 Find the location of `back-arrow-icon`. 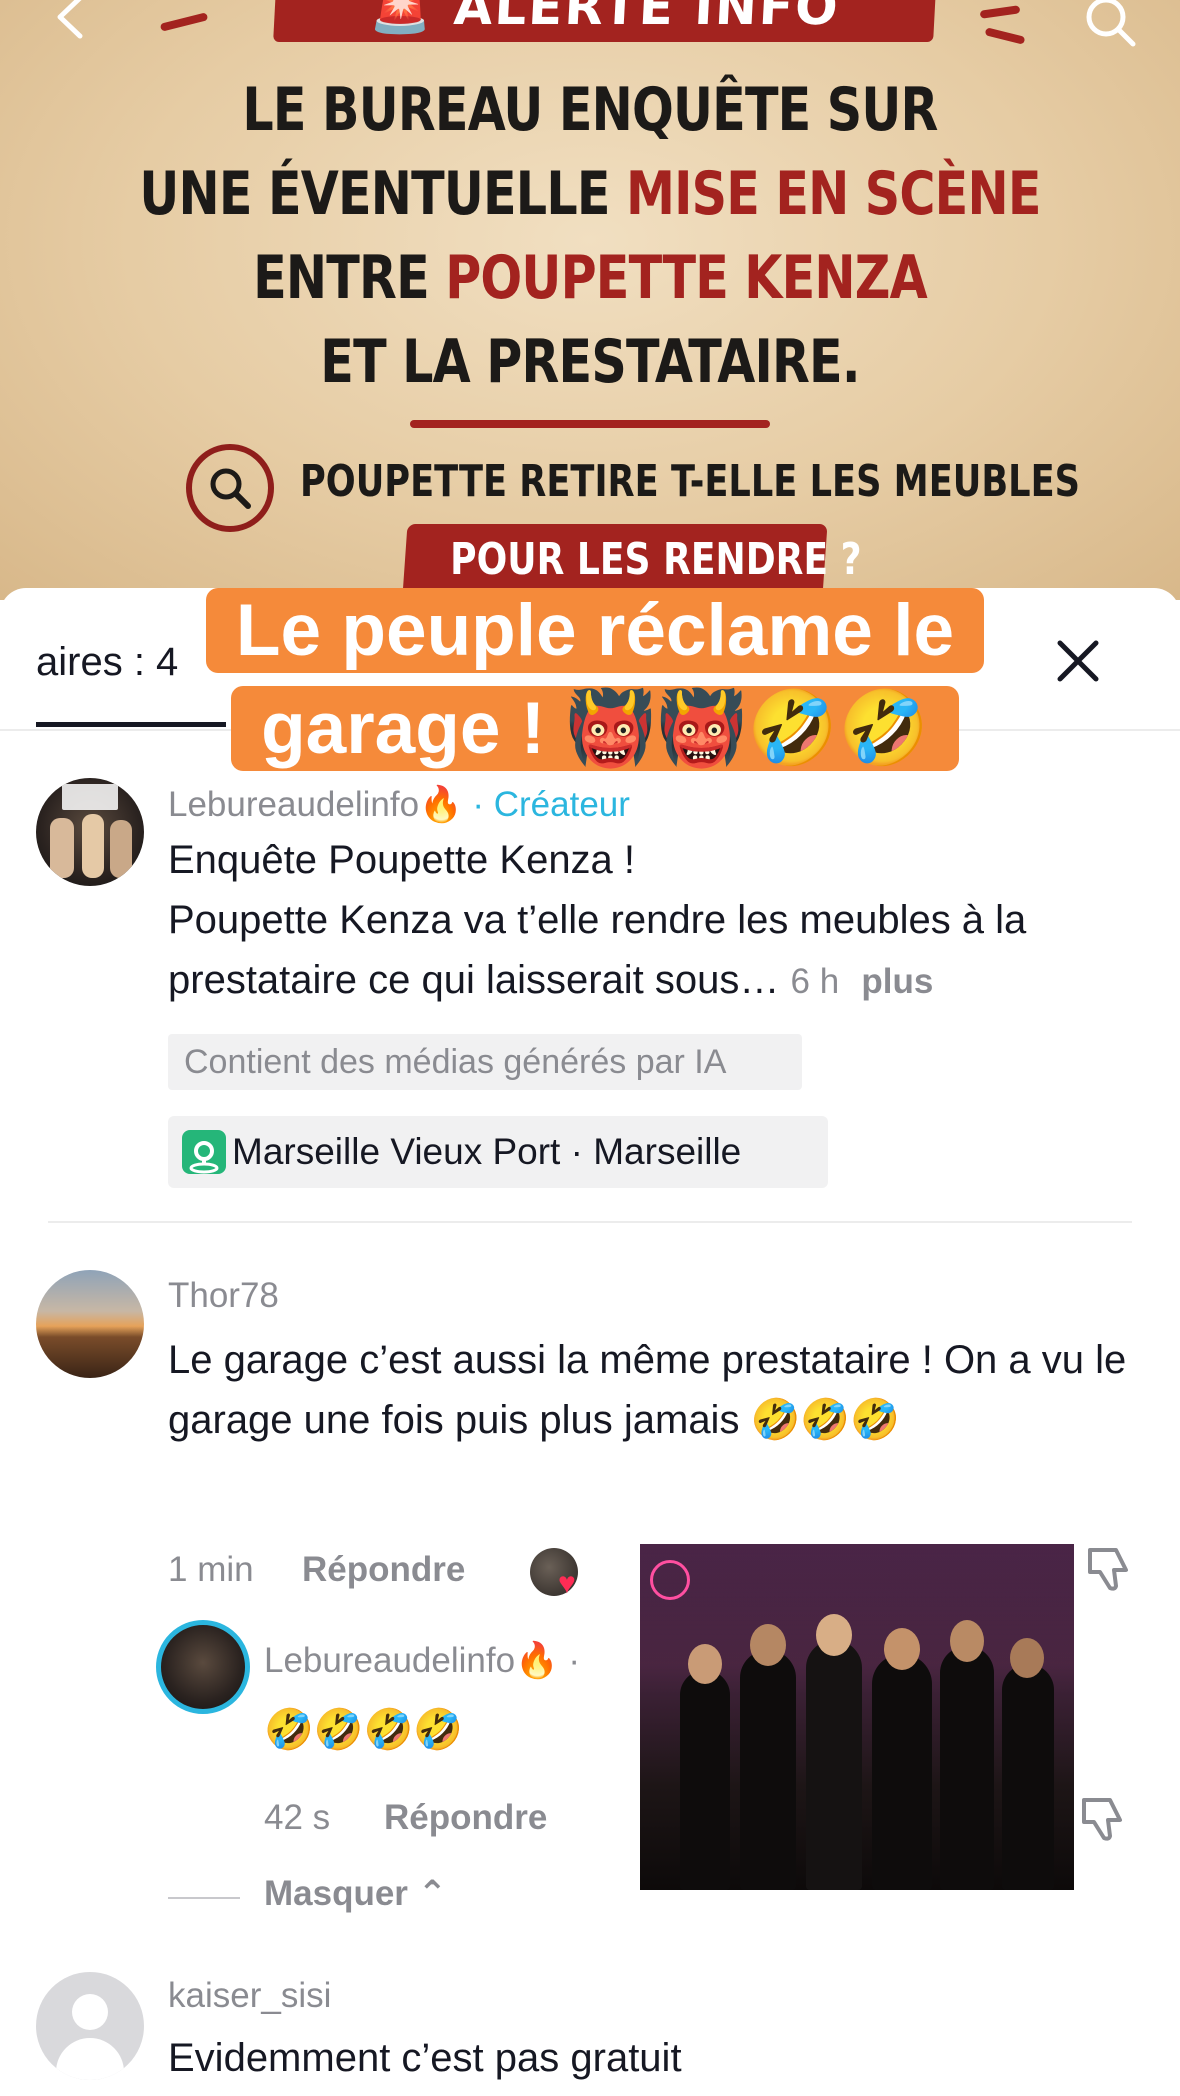

back-arrow-icon is located at coordinates (70, 26).